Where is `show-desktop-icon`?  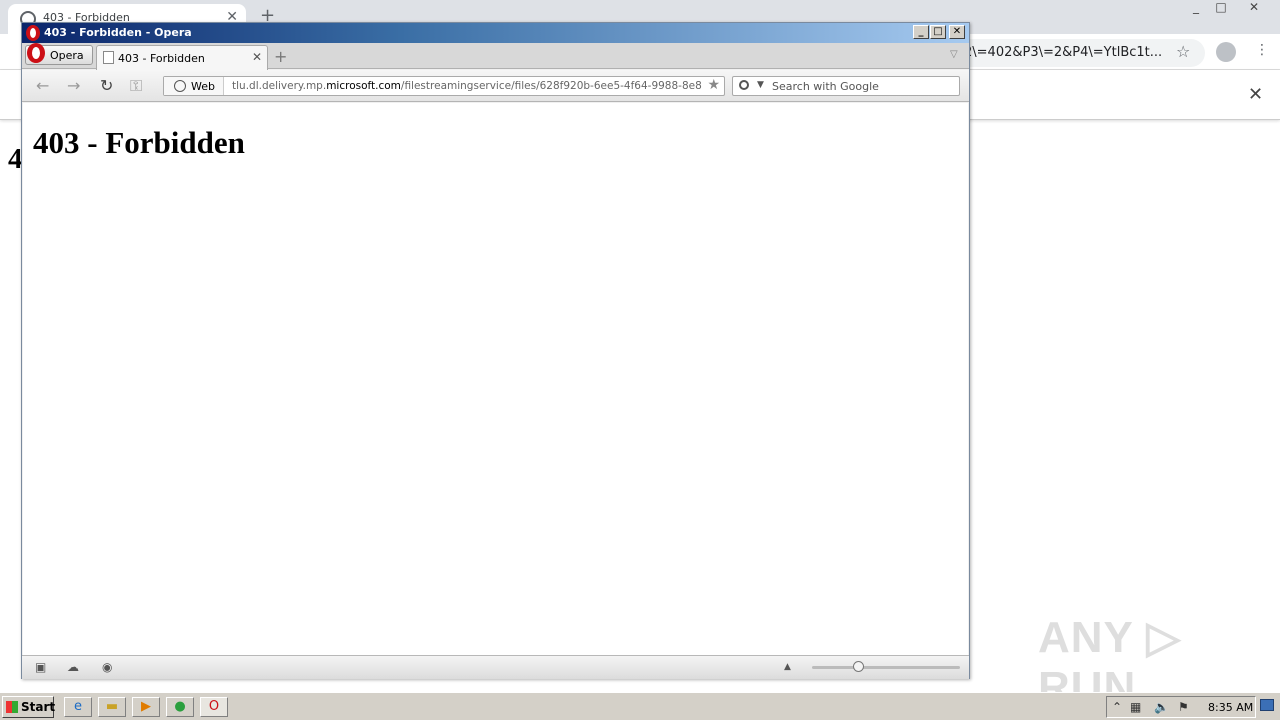 show-desktop-icon is located at coordinates (1267, 705).